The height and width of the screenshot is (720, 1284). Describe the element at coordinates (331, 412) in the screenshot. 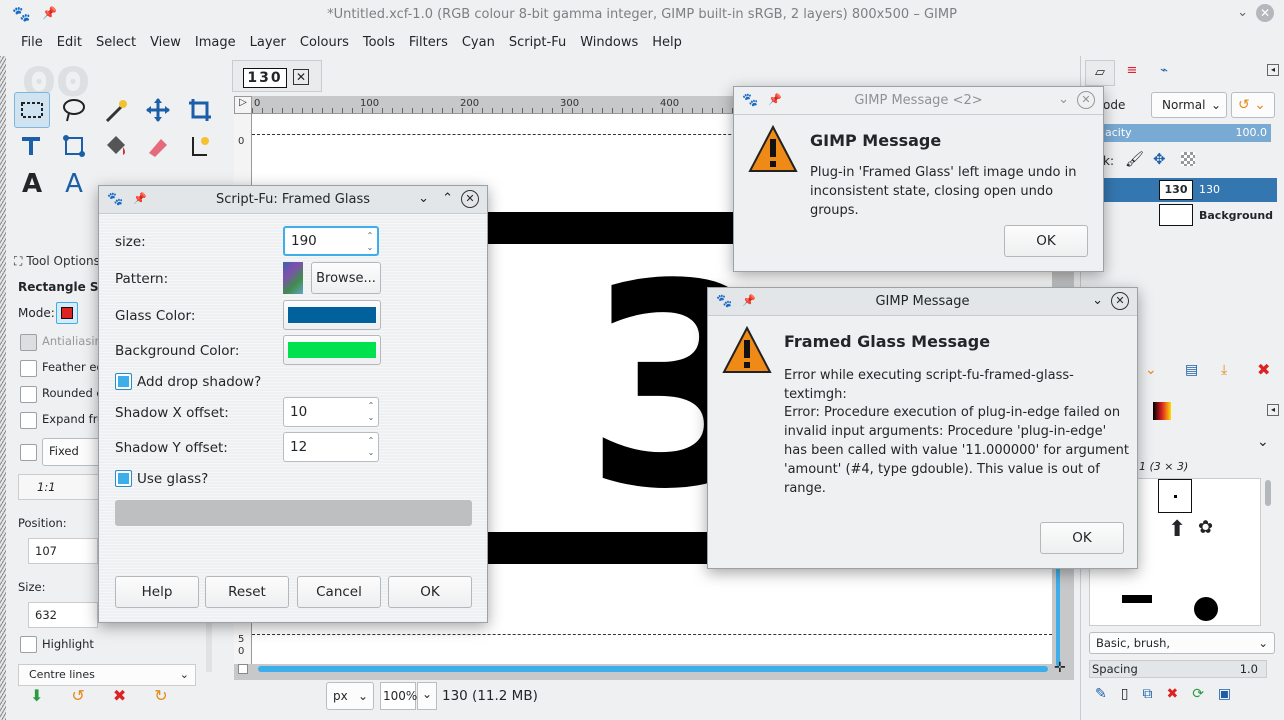

I see `shadow-x-spinner: 10 ⌃ ⌄` at that location.